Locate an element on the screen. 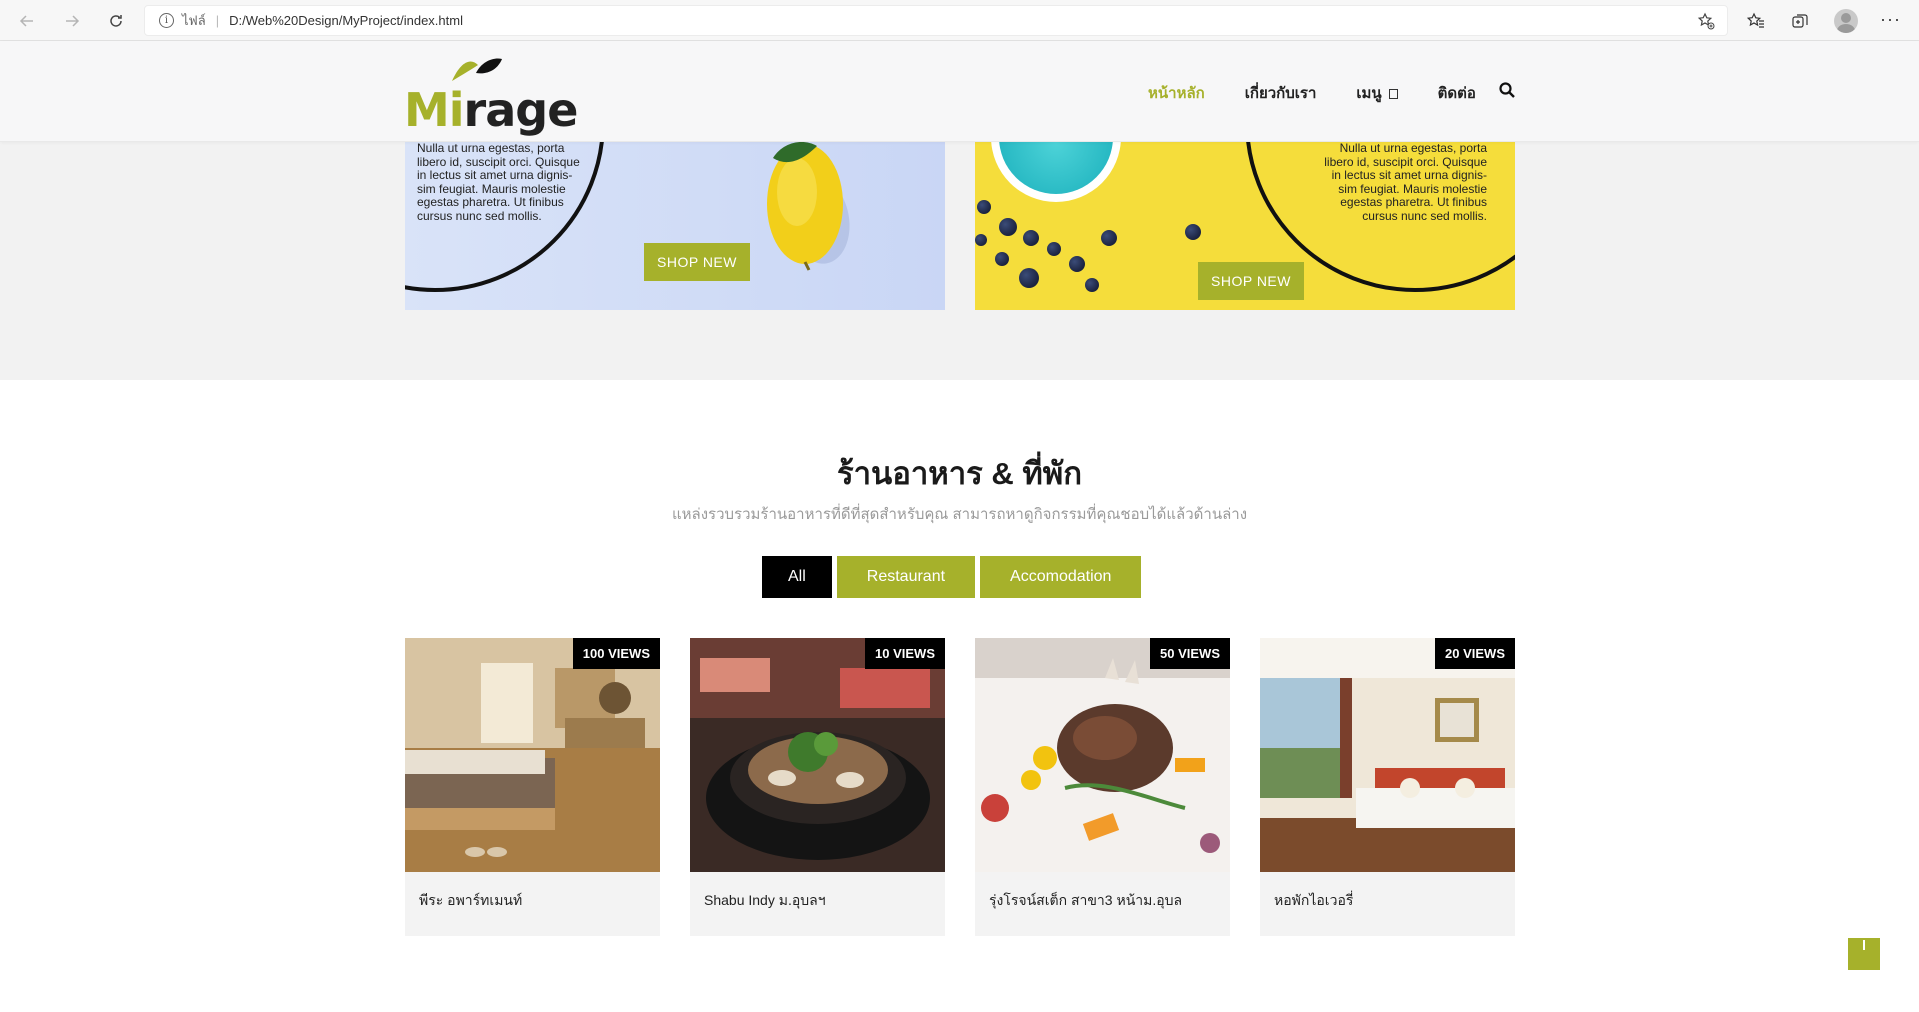 This screenshot has width=1919, height=1012. more-options-icon: ··· is located at coordinates (1890, 19).